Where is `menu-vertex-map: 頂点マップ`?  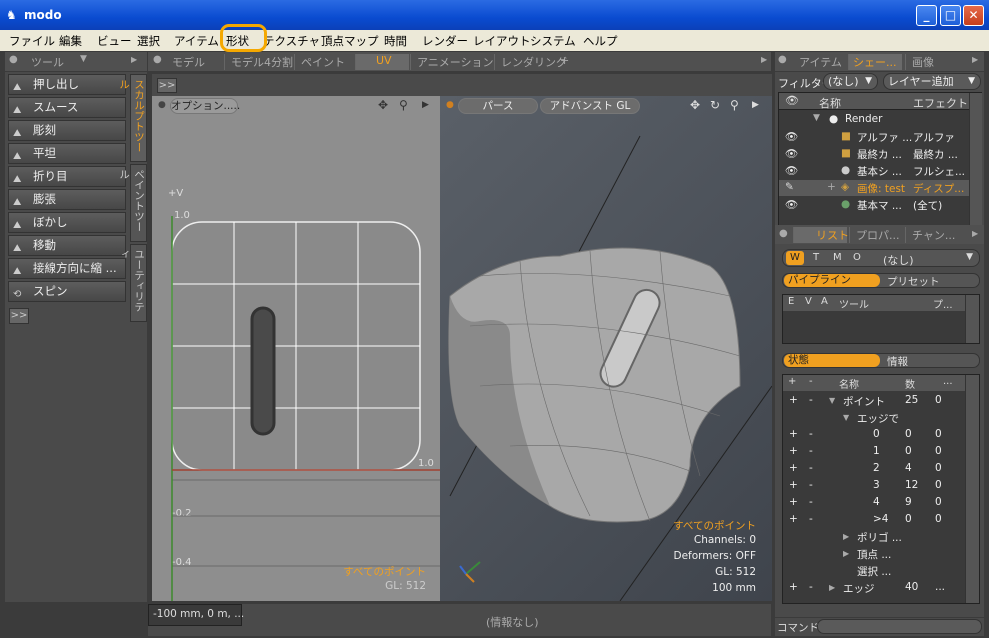
menu-vertex-map: 頂点マップ is located at coordinates (350, 41).